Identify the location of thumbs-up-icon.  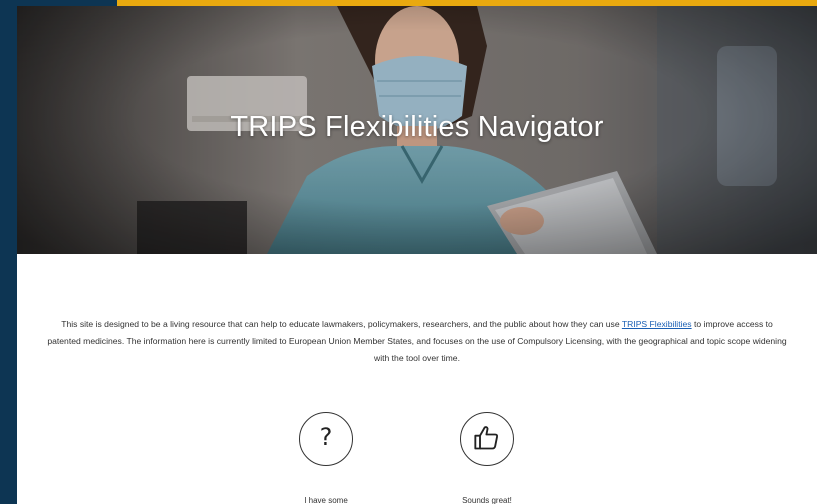
(486, 438).